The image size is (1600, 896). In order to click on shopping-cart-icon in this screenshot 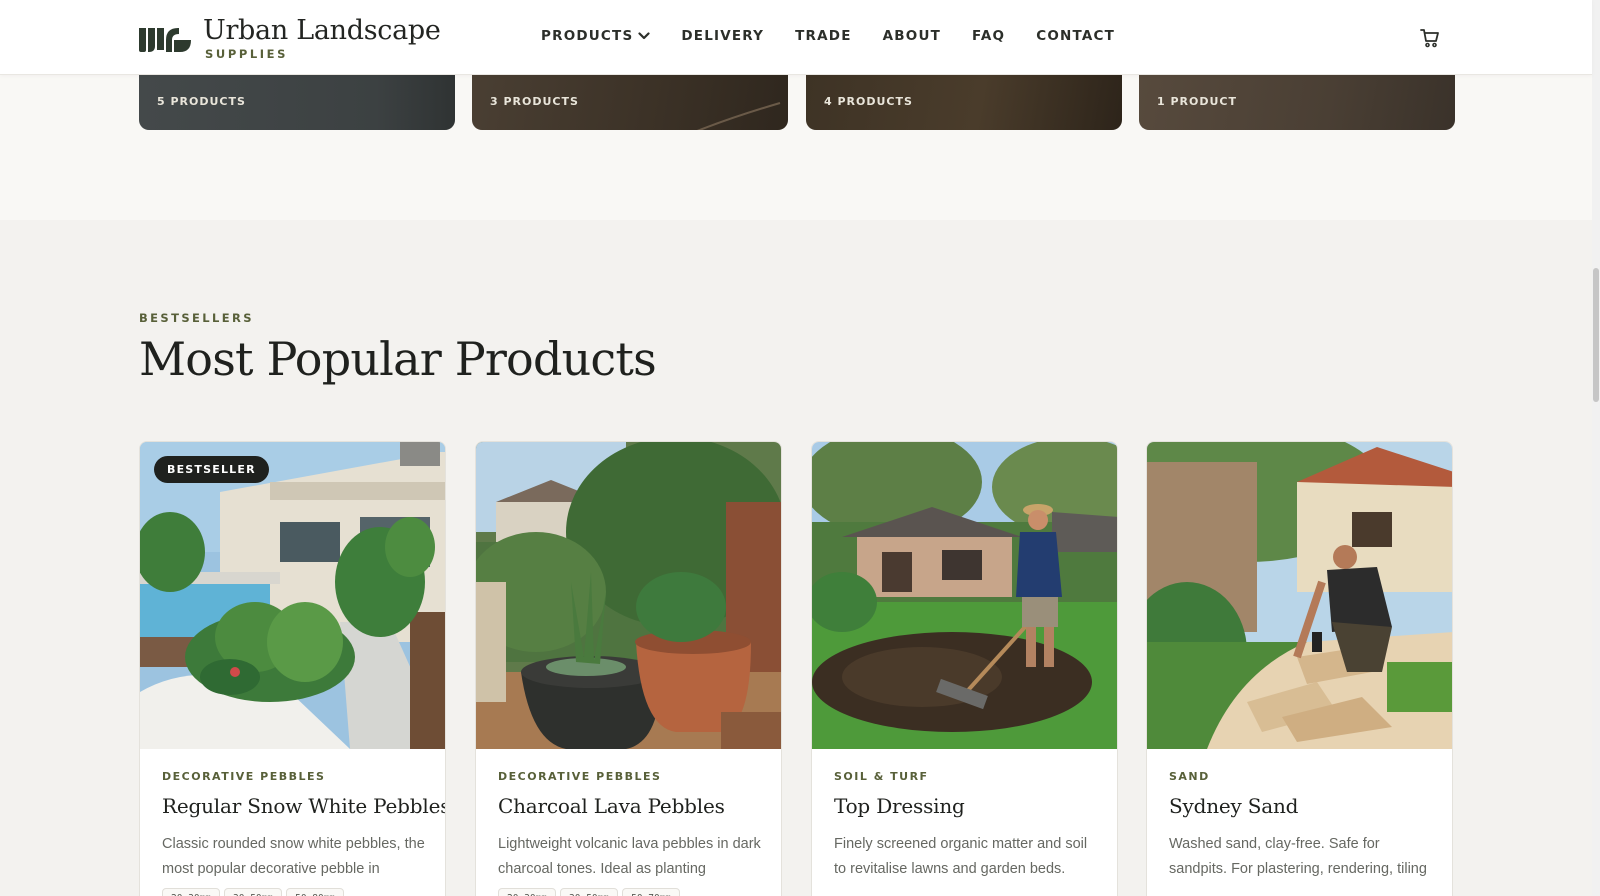, I will do `click(1430, 38)`.